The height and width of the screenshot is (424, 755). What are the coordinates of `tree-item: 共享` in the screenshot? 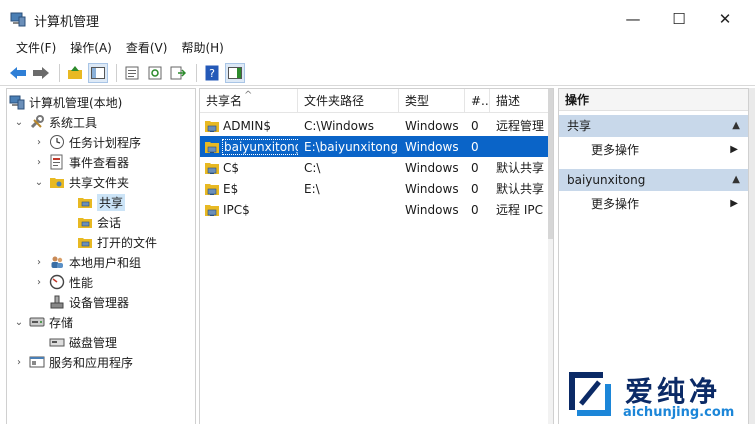 It's located at (93, 202).